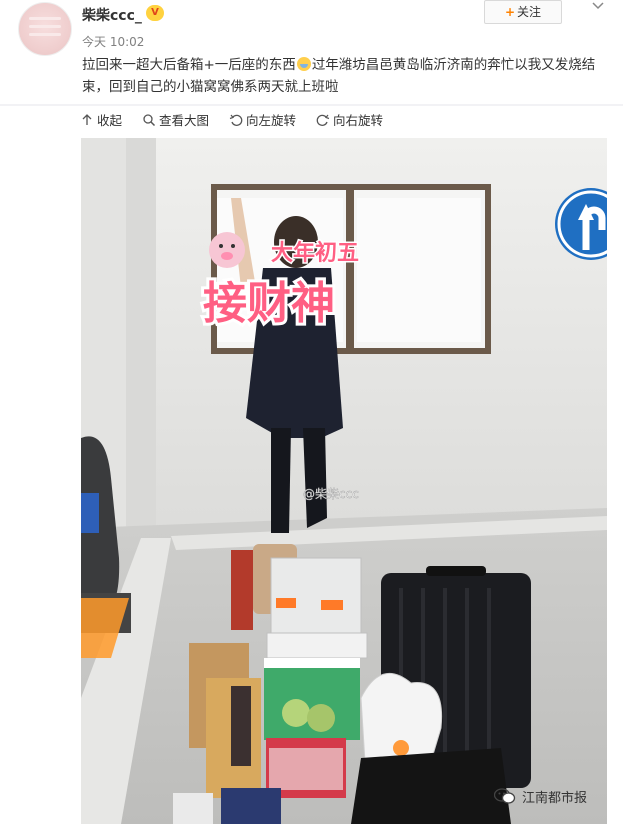  I want to click on weibo-watermark: @柴柴ccc, so click(331, 494).